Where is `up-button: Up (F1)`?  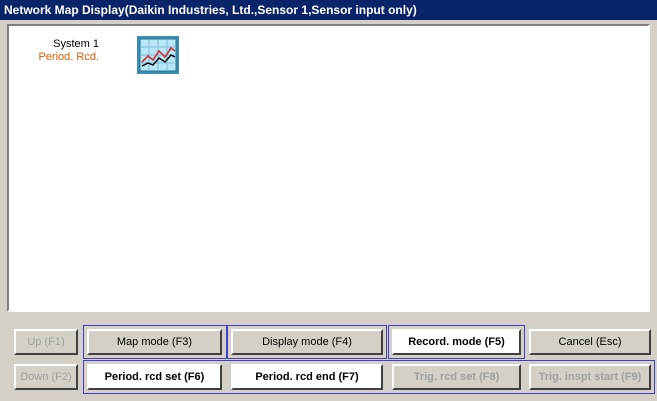
up-button: Up (F1) is located at coordinates (46, 342).